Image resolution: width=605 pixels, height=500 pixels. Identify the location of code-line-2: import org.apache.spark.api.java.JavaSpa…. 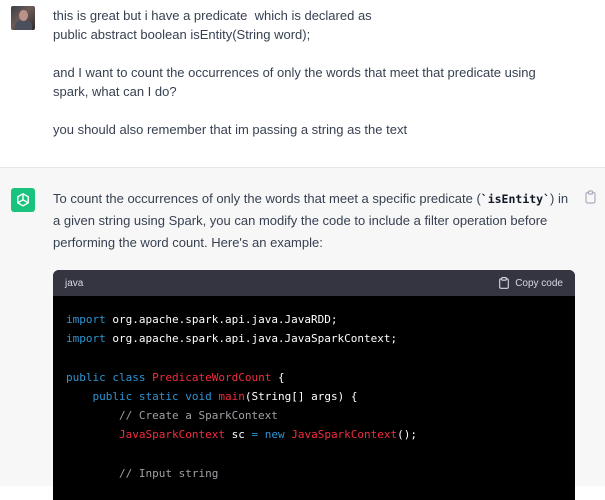
(232, 339).